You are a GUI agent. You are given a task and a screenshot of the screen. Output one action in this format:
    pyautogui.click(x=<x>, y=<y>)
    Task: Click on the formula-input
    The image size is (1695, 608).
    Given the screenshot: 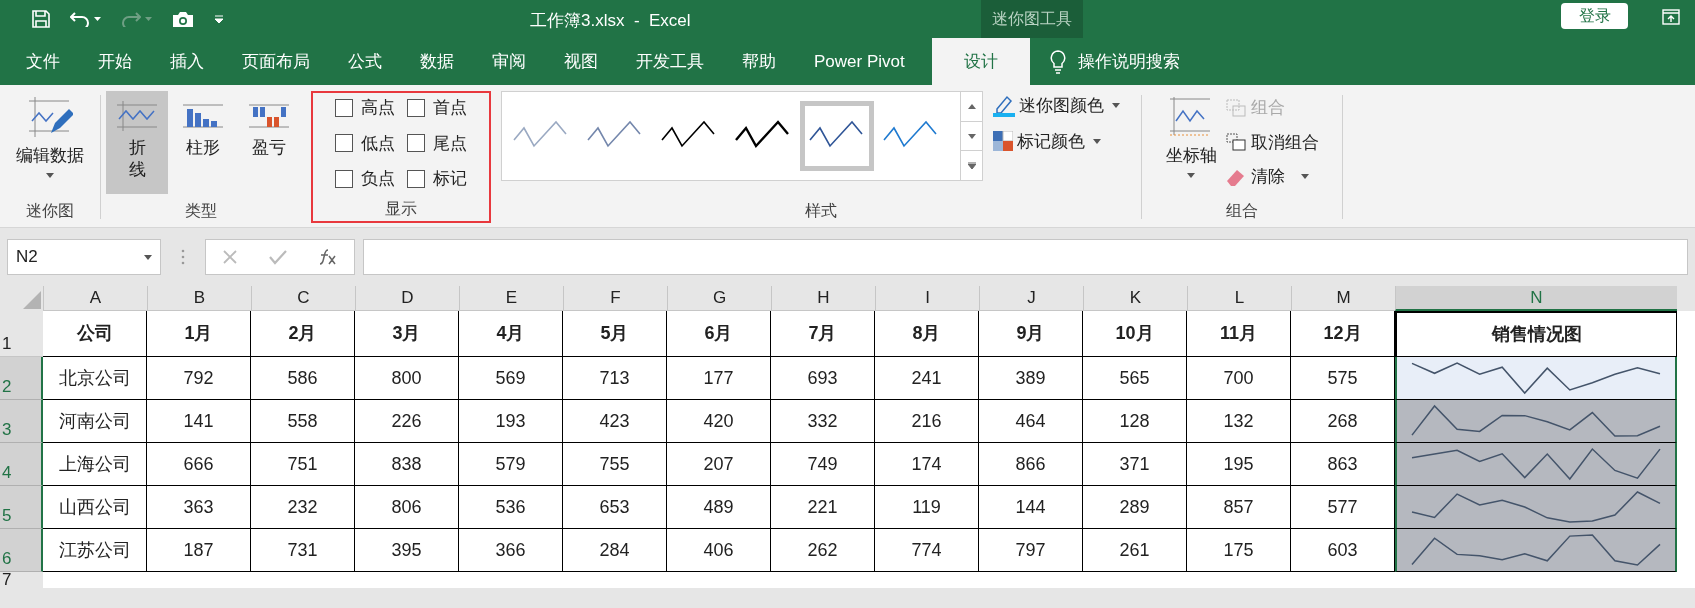 What is the action you would take?
    pyautogui.click(x=1025, y=257)
    